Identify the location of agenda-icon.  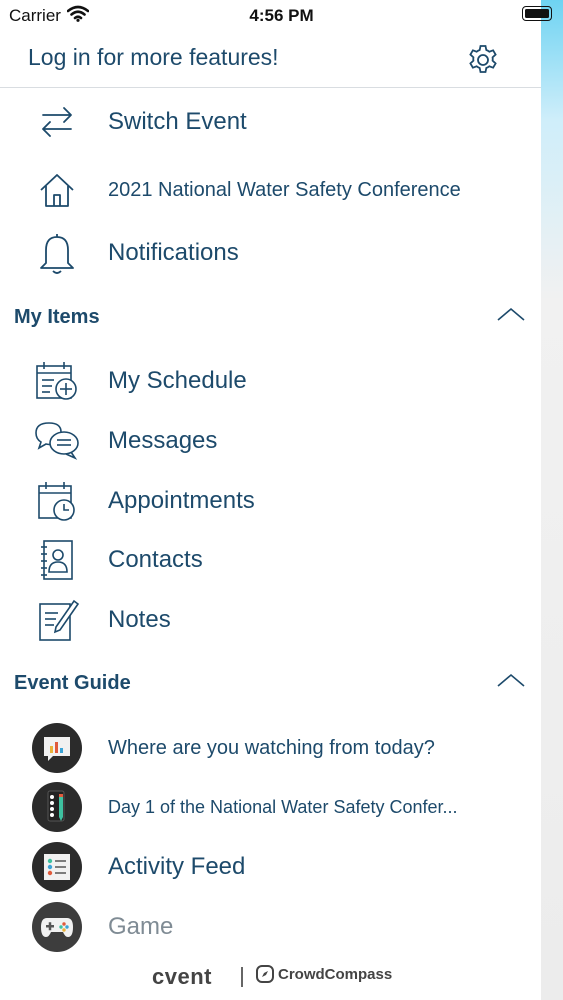
(57, 807).